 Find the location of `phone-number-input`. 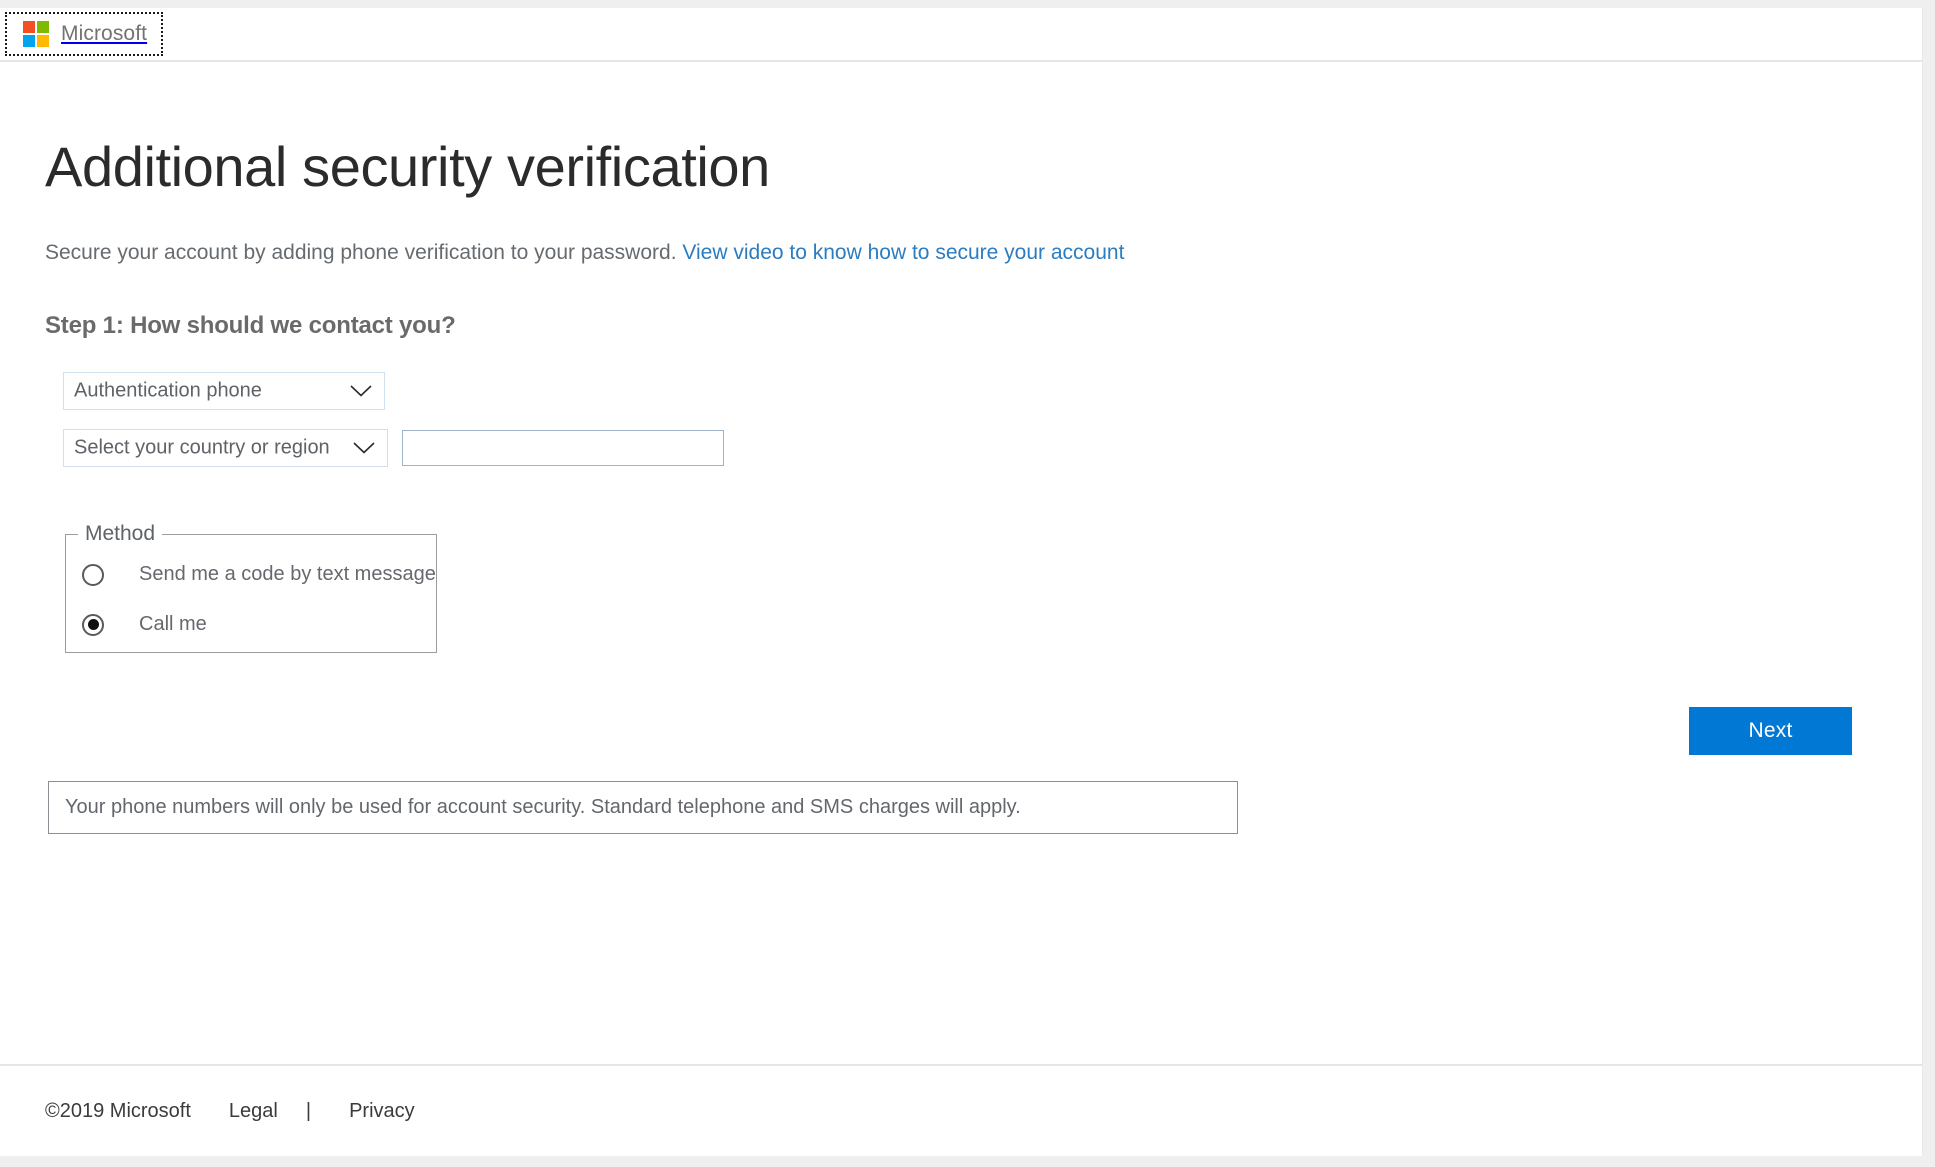

phone-number-input is located at coordinates (563, 448).